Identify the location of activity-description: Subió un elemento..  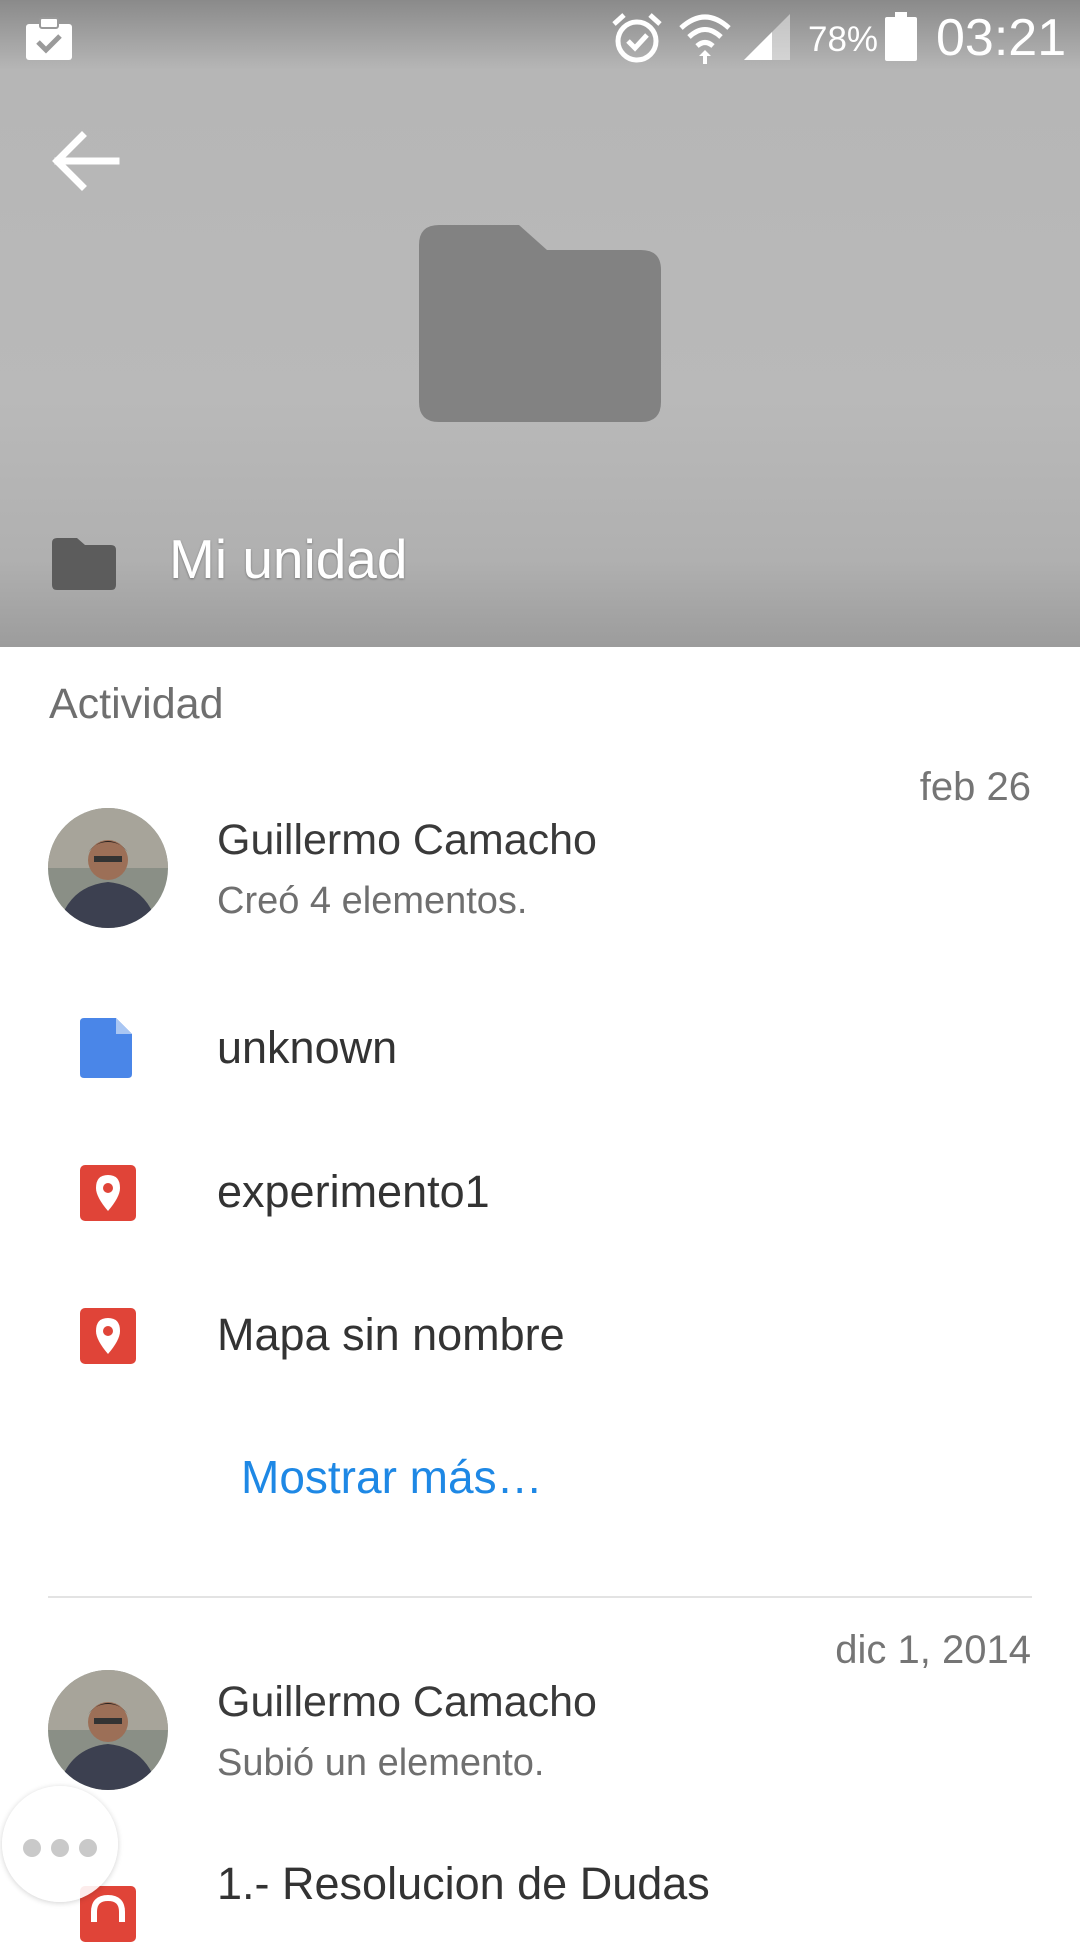
(381, 1763).